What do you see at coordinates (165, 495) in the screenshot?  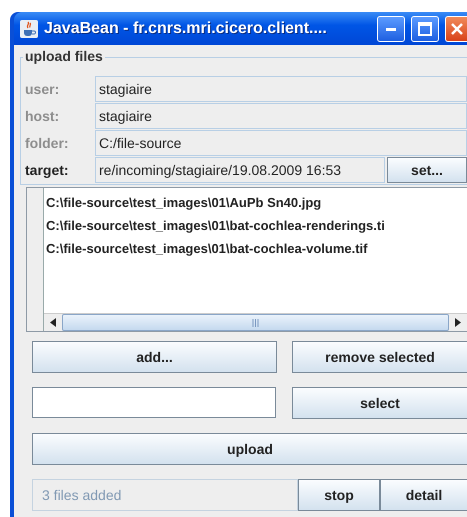 I see `status-field: 3 files added` at bounding box center [165, 495].